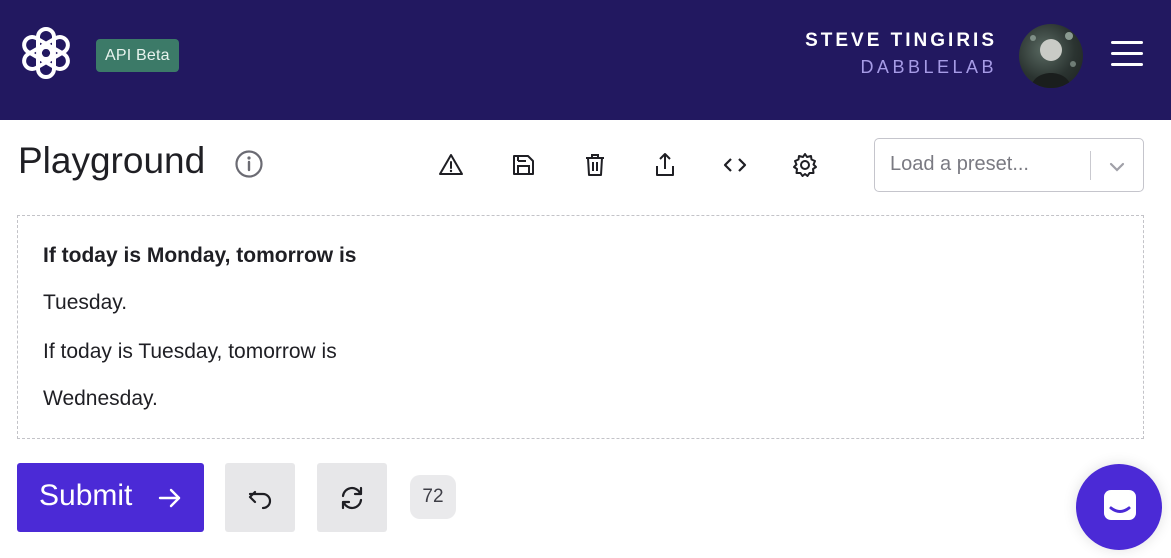 The height and width of the screenshot is (558, 1171). I want to click on page-title: Playground, so click(112, 160).